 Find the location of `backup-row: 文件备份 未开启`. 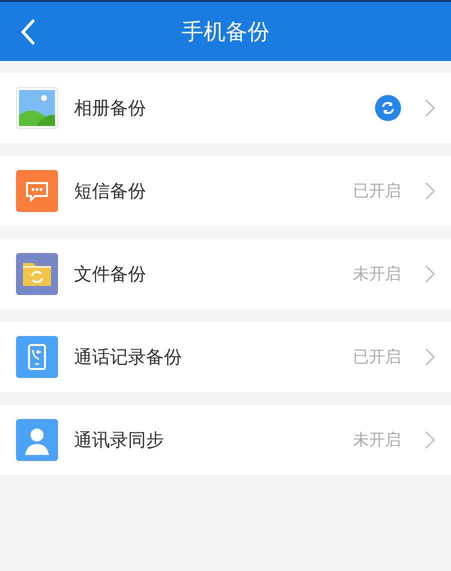

backup-row: 文件备份 未开启 is located at coordinates (225, 274).